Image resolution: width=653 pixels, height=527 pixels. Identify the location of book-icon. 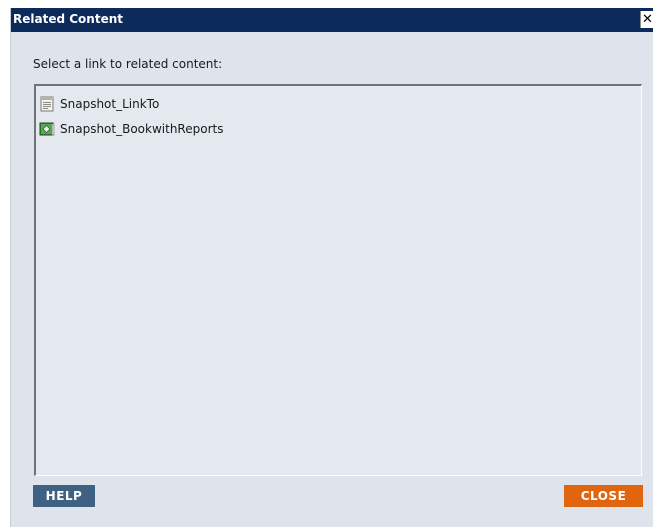
(47, 129).